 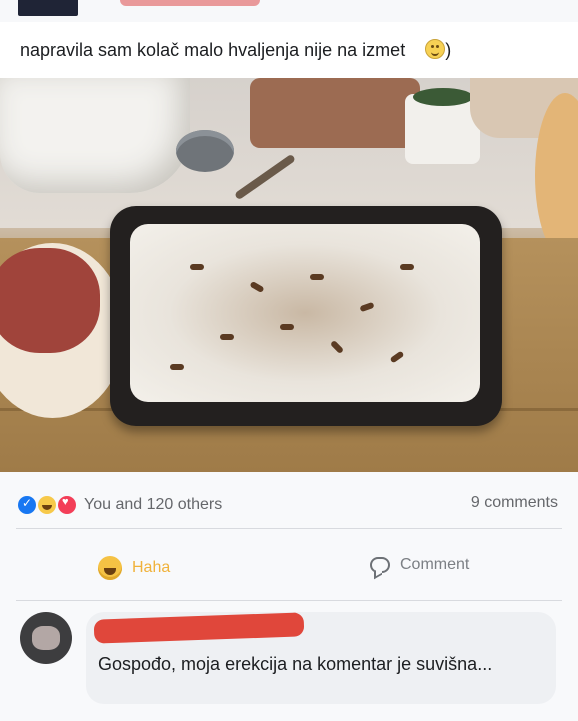 I want to click on post-header, so click(x=289, y=11).